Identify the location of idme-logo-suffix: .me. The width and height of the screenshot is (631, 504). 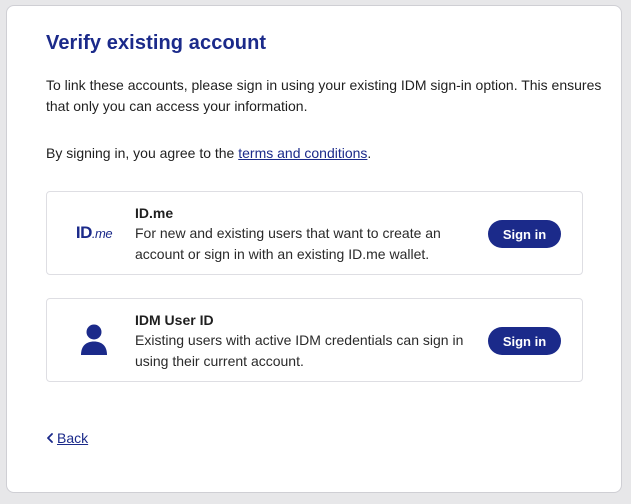
(102, 233).